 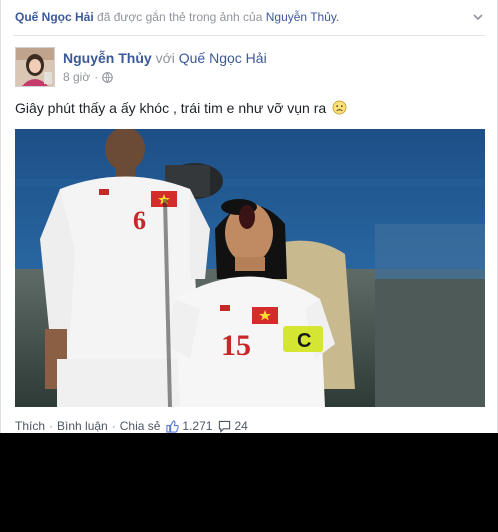 What do you see at coordinates (108, 77) in the screenshot?
I see `globe-icon` at bounding box center [108, 77].